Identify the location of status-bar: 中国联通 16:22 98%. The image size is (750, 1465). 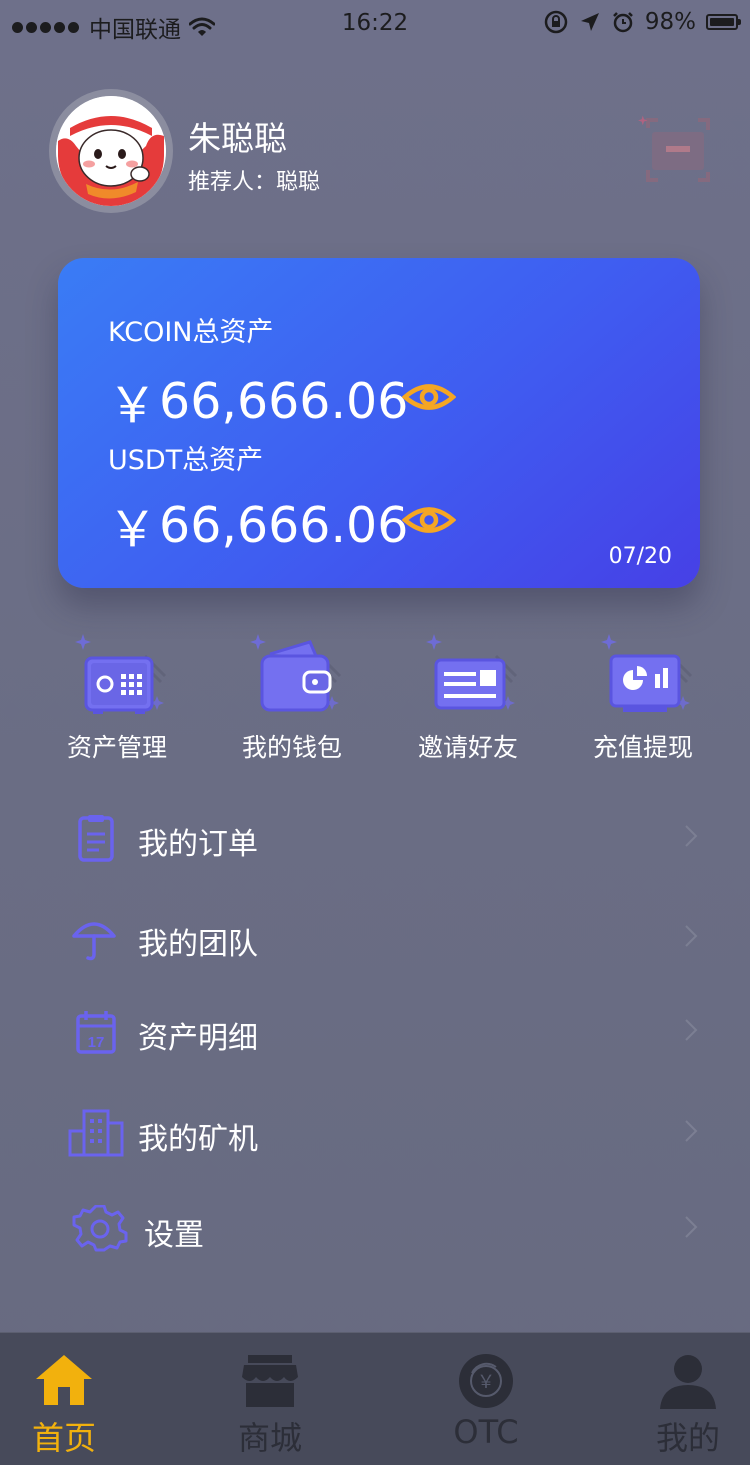
(375, 25).